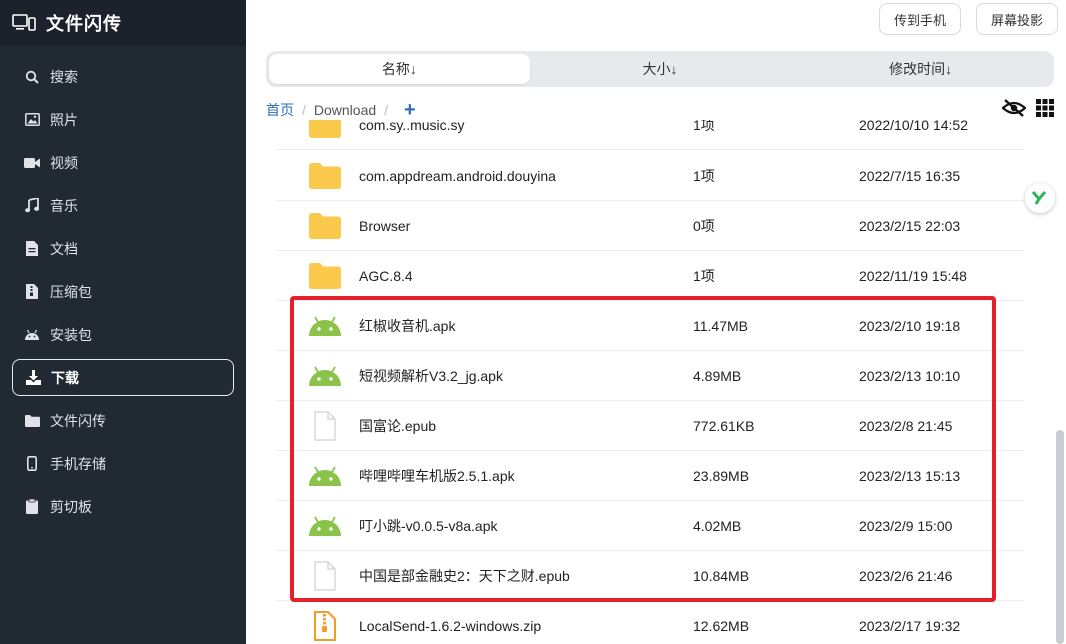  What do you see at coordinates (398, 425) in the screenshot?
I see `file-name: 国富论.epub` at bounding box center [398, 425].